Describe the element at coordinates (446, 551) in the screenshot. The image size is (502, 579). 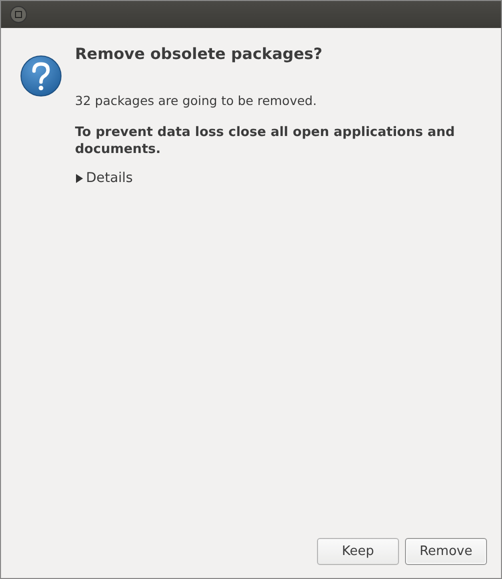
I see `remove-button: Remove` at that location.